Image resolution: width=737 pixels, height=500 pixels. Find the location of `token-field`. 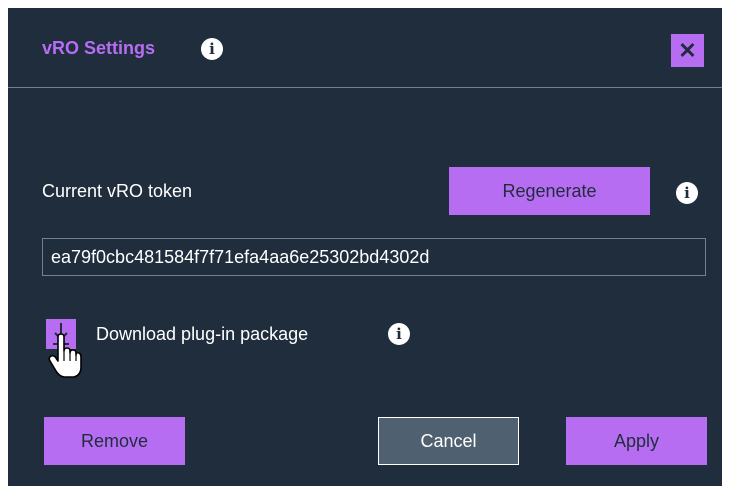

token-field is located at coordinates (374, 257).